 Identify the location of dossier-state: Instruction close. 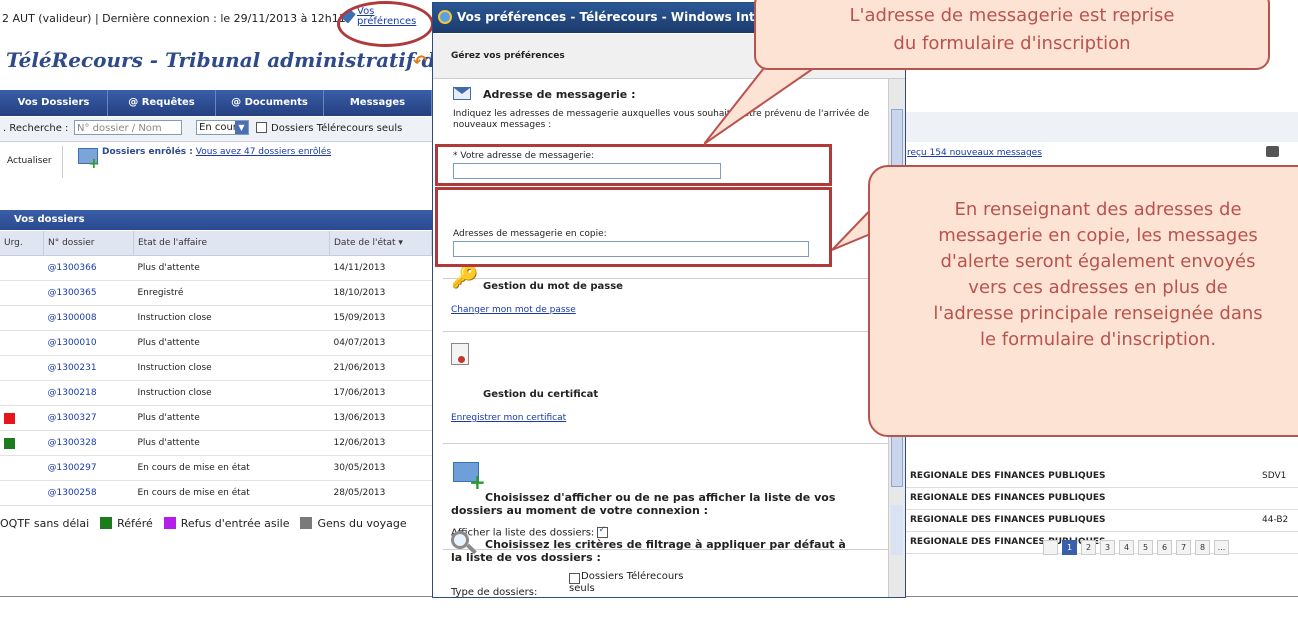
(231, 393).